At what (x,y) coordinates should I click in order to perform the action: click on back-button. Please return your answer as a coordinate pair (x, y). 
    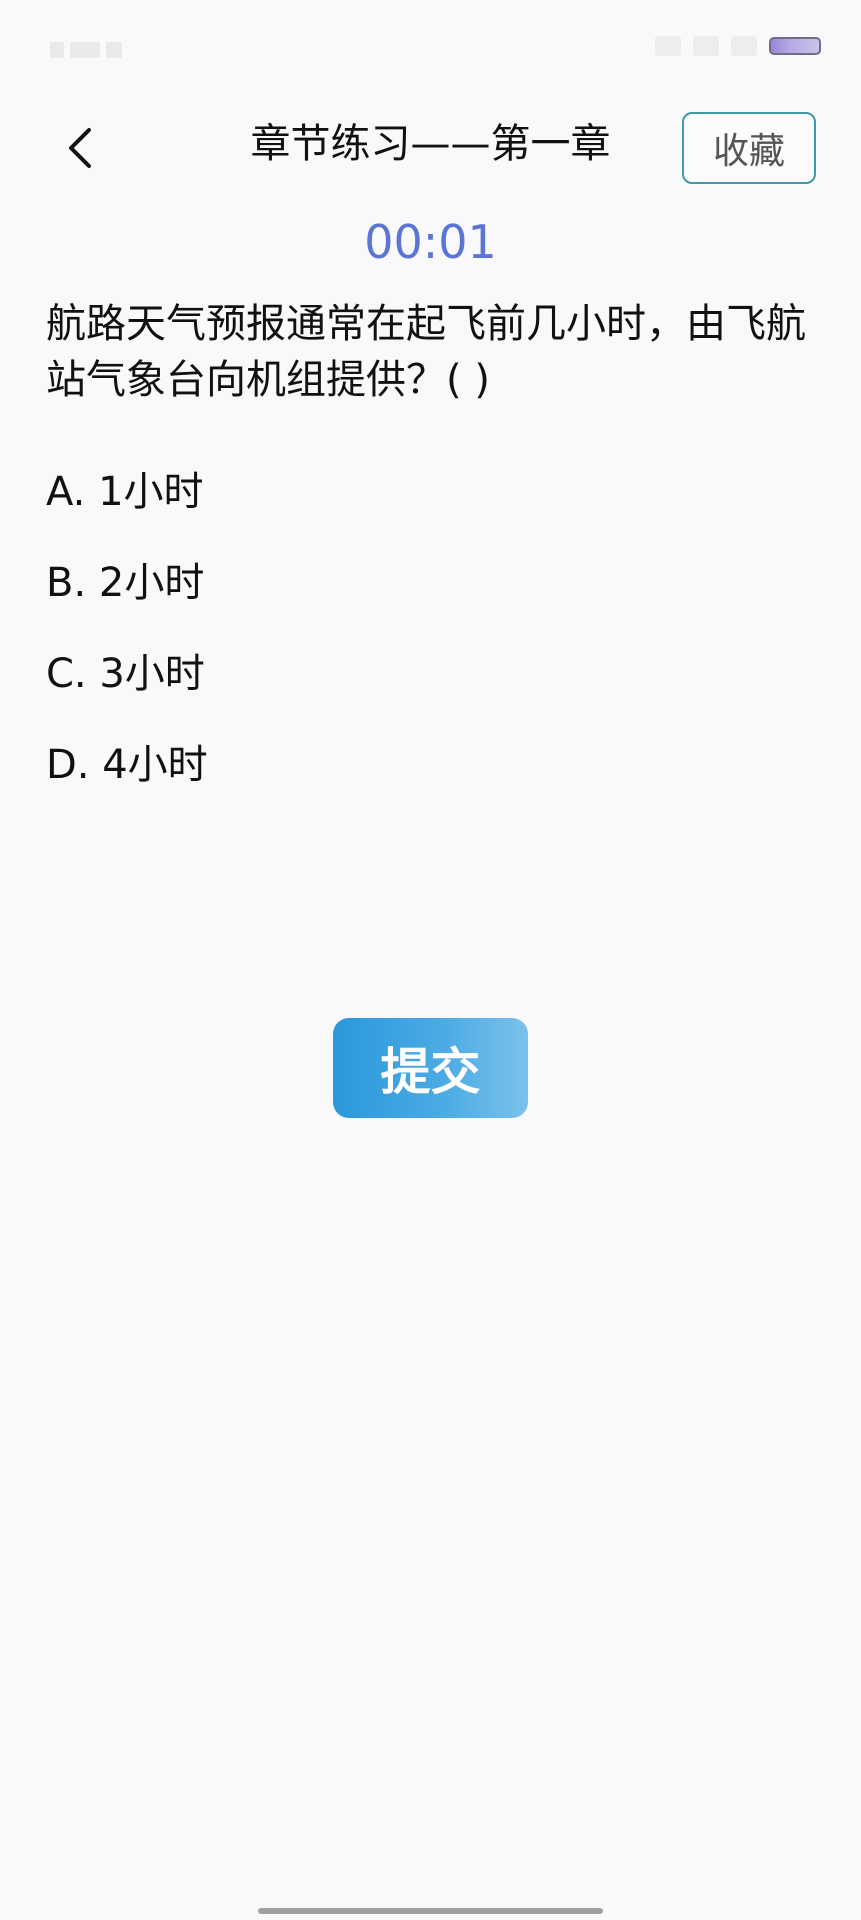
    Looking at the image, I should click on (80, 148).